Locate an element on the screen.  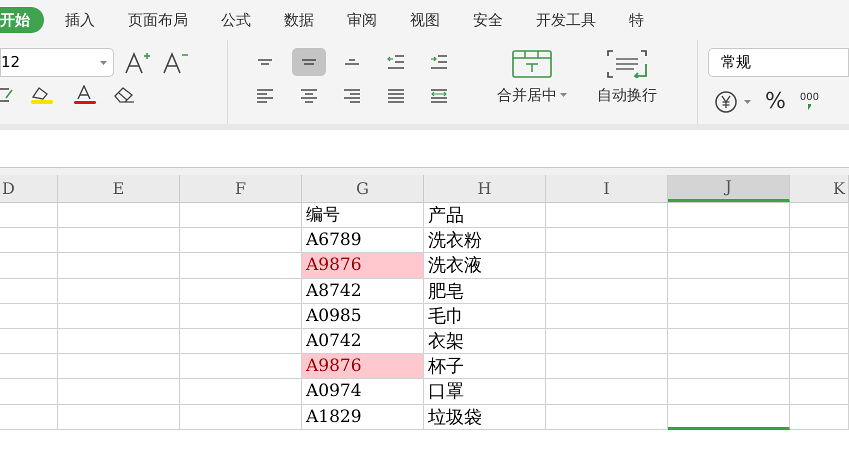
align-right-icon is located at coordinates (352, 96).